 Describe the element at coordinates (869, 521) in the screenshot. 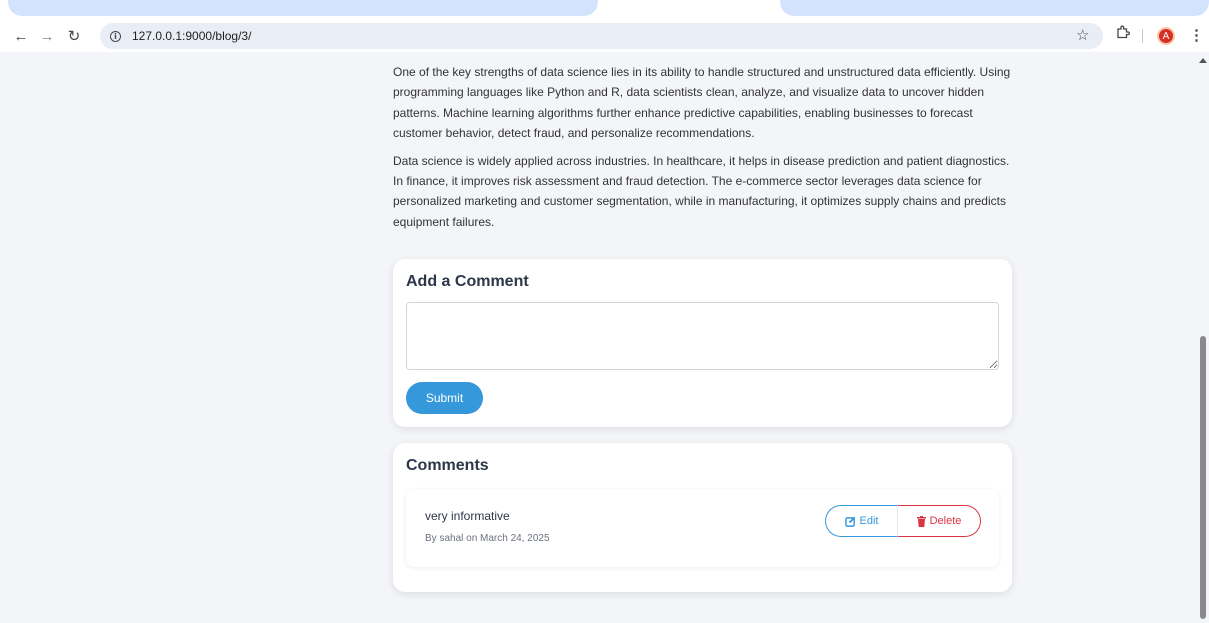

I see `edit-label: Edit` at that location.